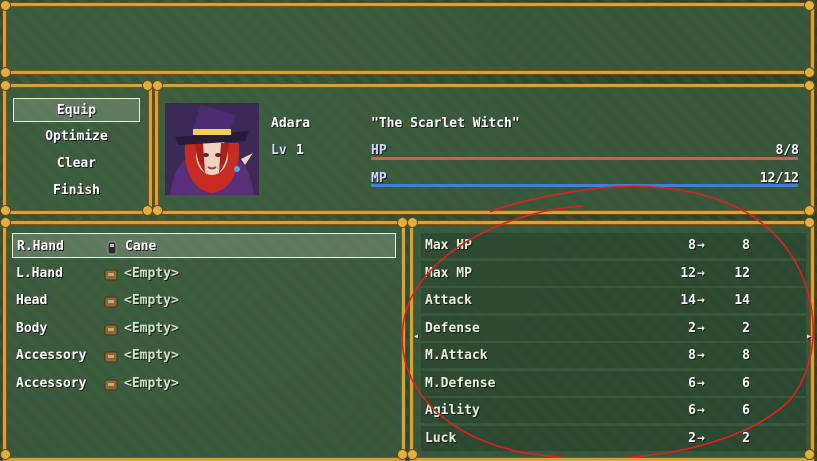 This screenshot has width=817, height=461. I want to click on mp-gauge, so click(584, 185).